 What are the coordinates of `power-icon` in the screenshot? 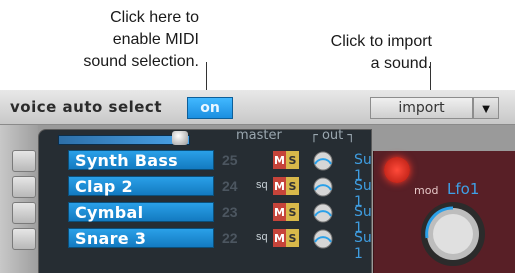 It's located at (397, 170).